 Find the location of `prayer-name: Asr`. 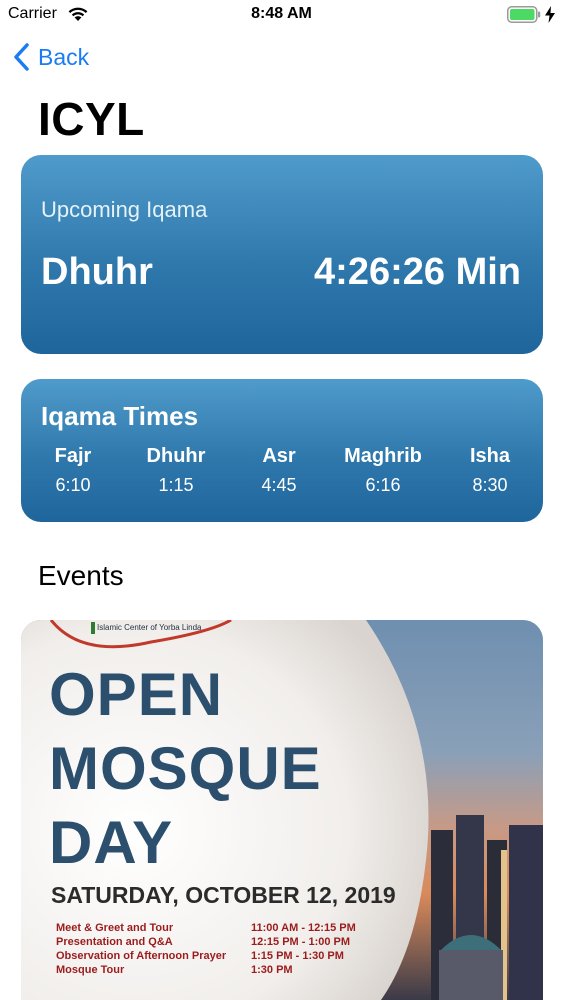

prayer-name: Asr is located at coordinates (279, 456).